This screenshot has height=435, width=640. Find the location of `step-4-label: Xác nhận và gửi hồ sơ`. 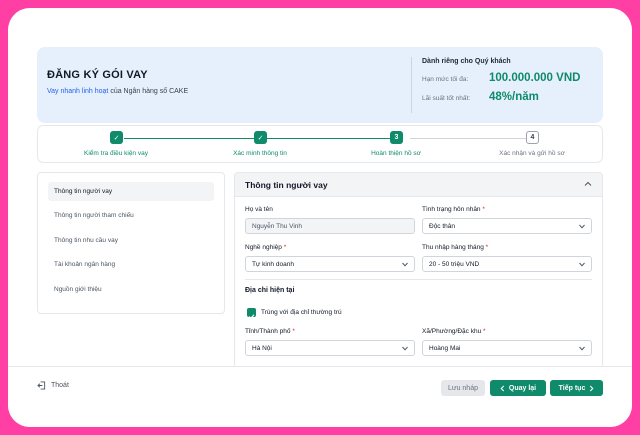

step-4-label: Xác nhận và gửi hồ sơ is located at coordinates (532, 153).